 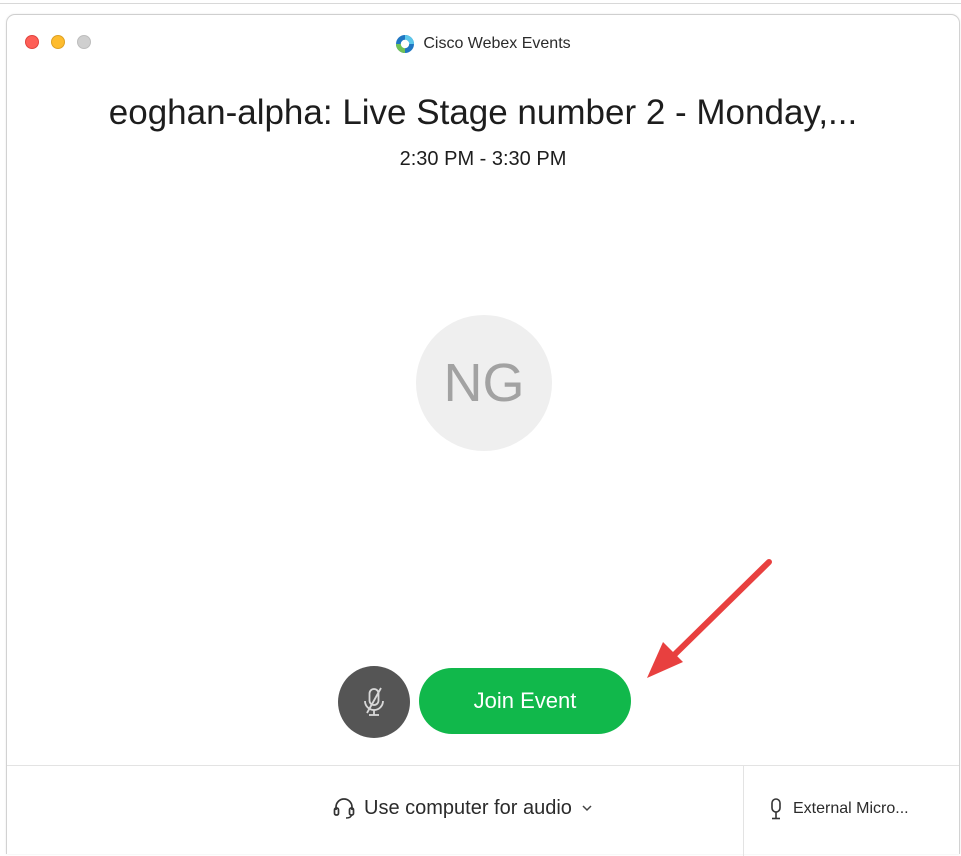 I want to click on avatar: NG, so click(x=484, y=383).